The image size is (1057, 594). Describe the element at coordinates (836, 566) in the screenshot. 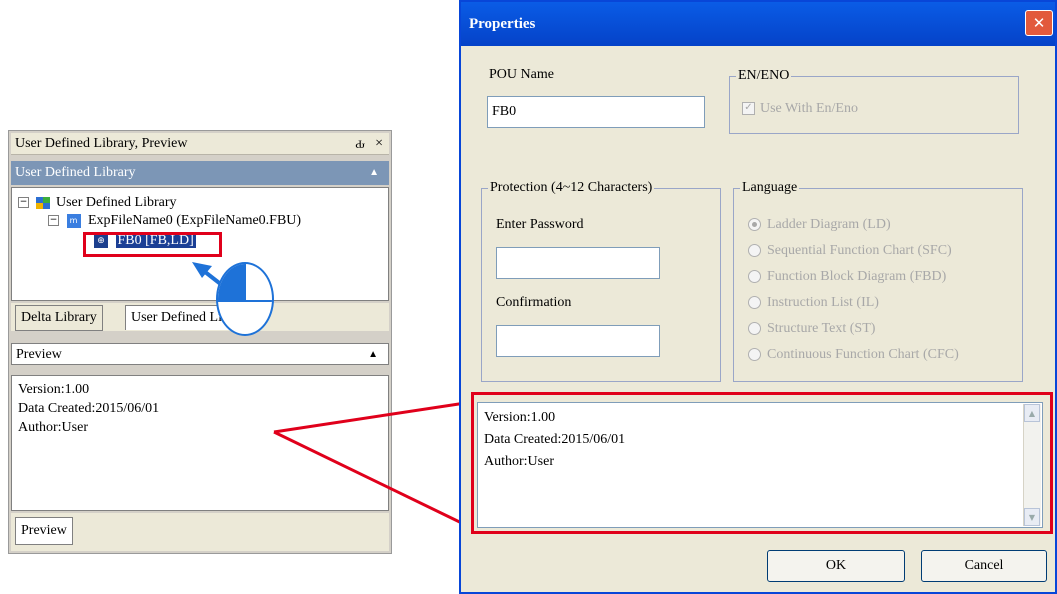

I see `ok-button: OK` at that location.